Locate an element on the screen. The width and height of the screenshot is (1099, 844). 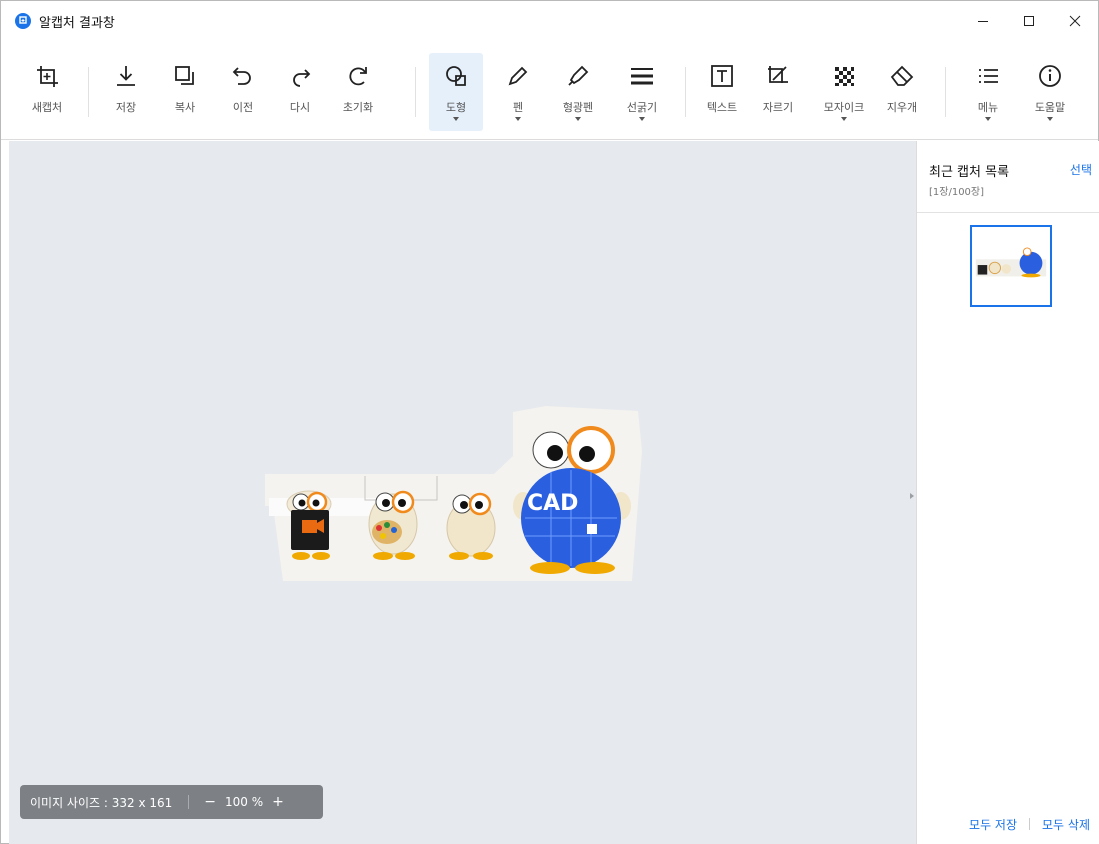
download-icon is located at coordinates (126, 76).